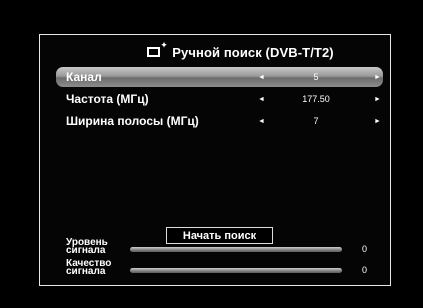 The image size is (423, 308). Describe the element at coordinates (219, 121) in the screenshot. I see `bandwidth-row: Ширина полосы (МГц) ◄ 7 ►` at that location.